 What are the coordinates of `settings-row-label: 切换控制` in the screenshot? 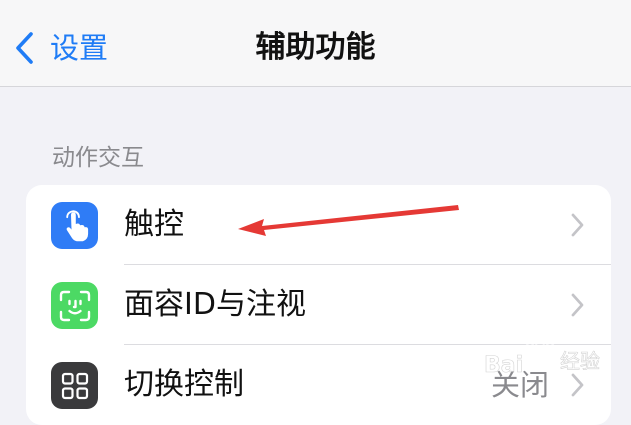 It's located at (184, 384).